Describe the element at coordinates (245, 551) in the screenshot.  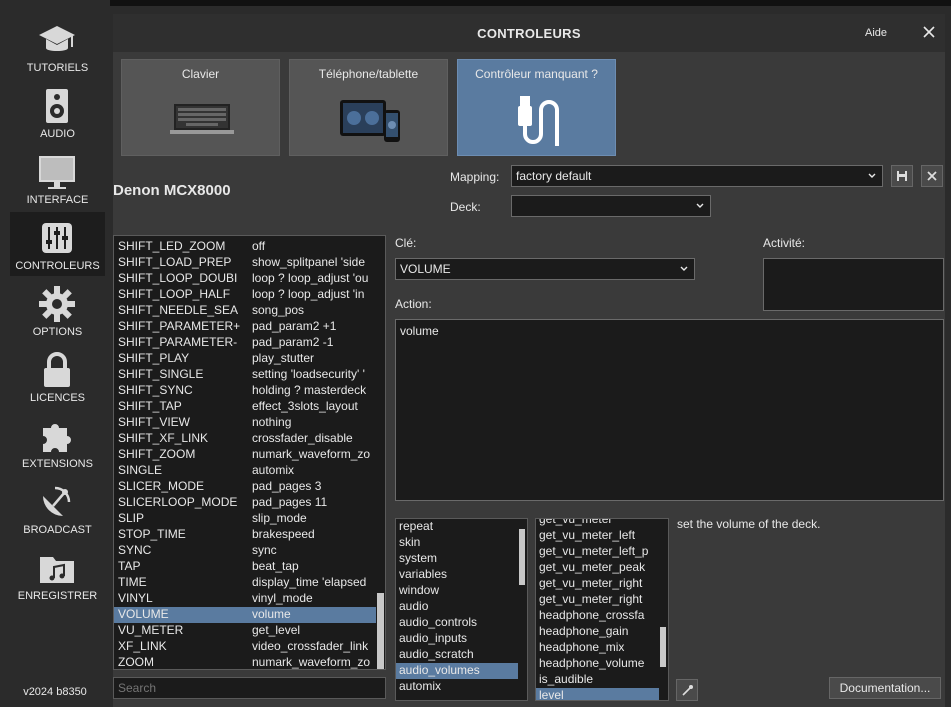
I see `key-row: SYNC sync` at that location.